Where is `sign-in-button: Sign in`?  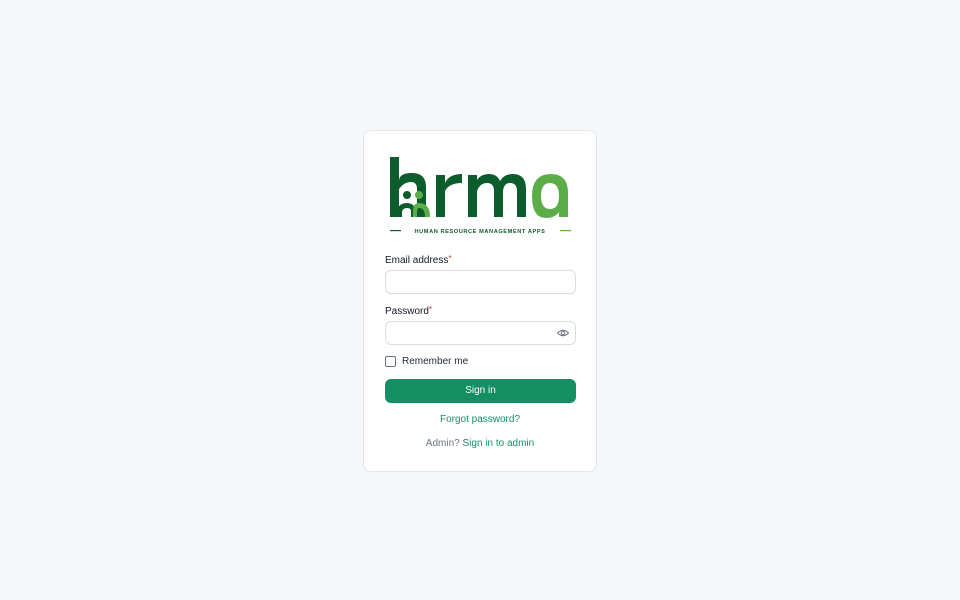 sign-in-button: Sign in is located at coordinates (480, 391).